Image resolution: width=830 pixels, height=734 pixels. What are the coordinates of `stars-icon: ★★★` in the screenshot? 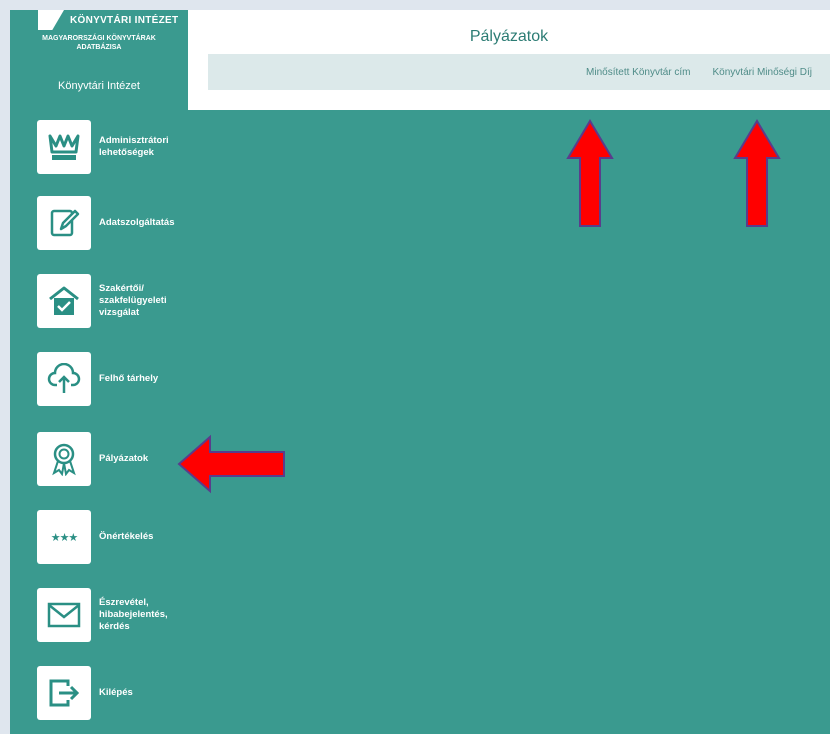 It's located at (64, 537).